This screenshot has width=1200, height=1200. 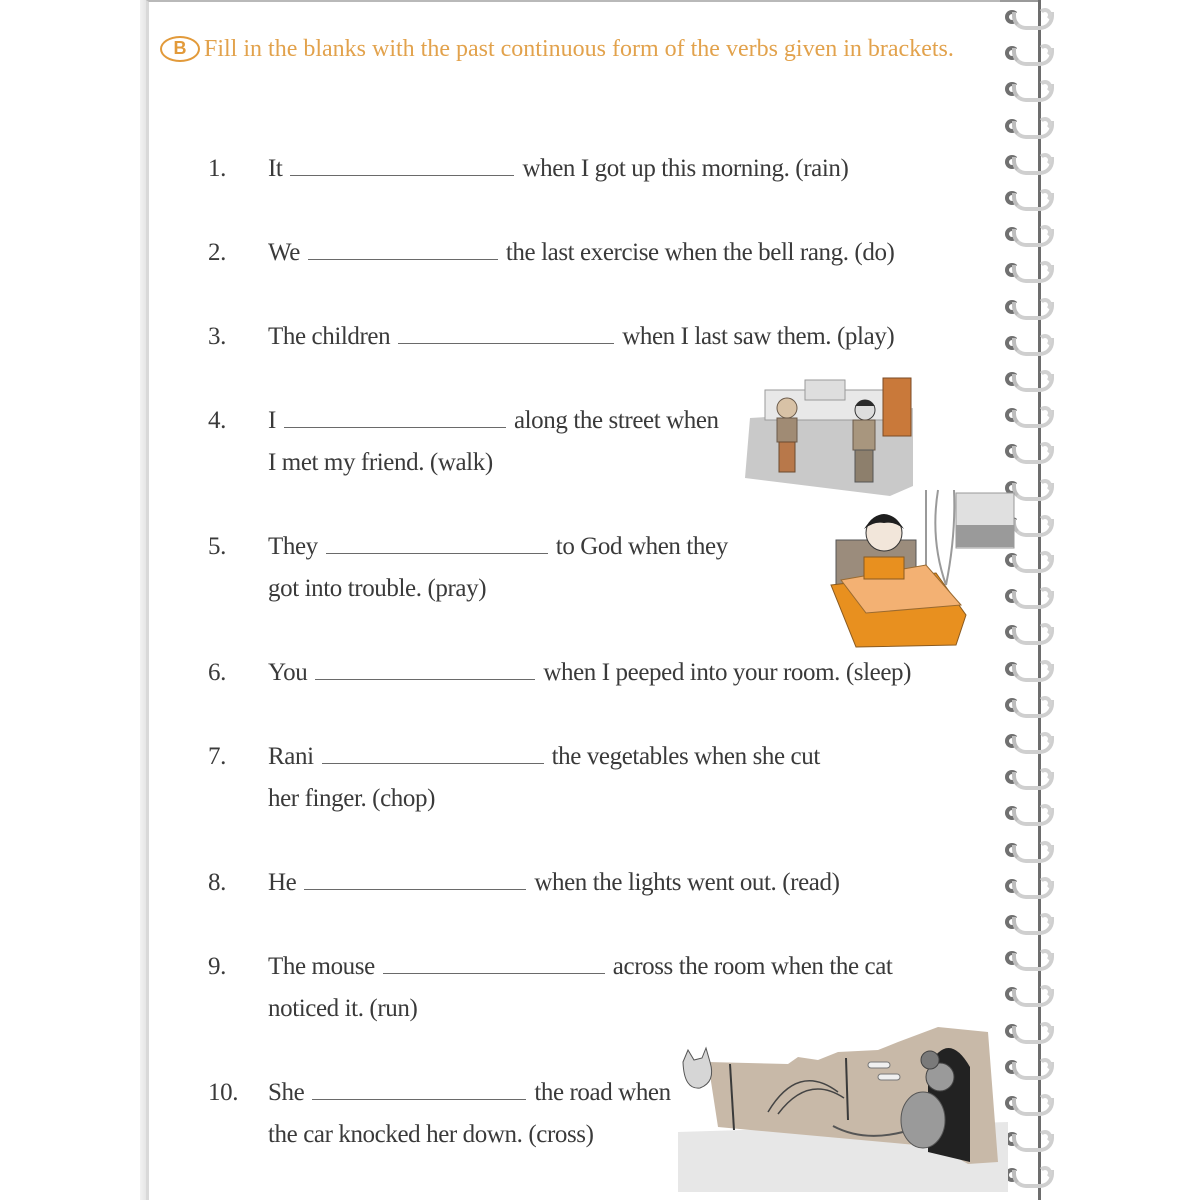 I want to click on question-text-after: the road when, so click(x=602, y=1092).